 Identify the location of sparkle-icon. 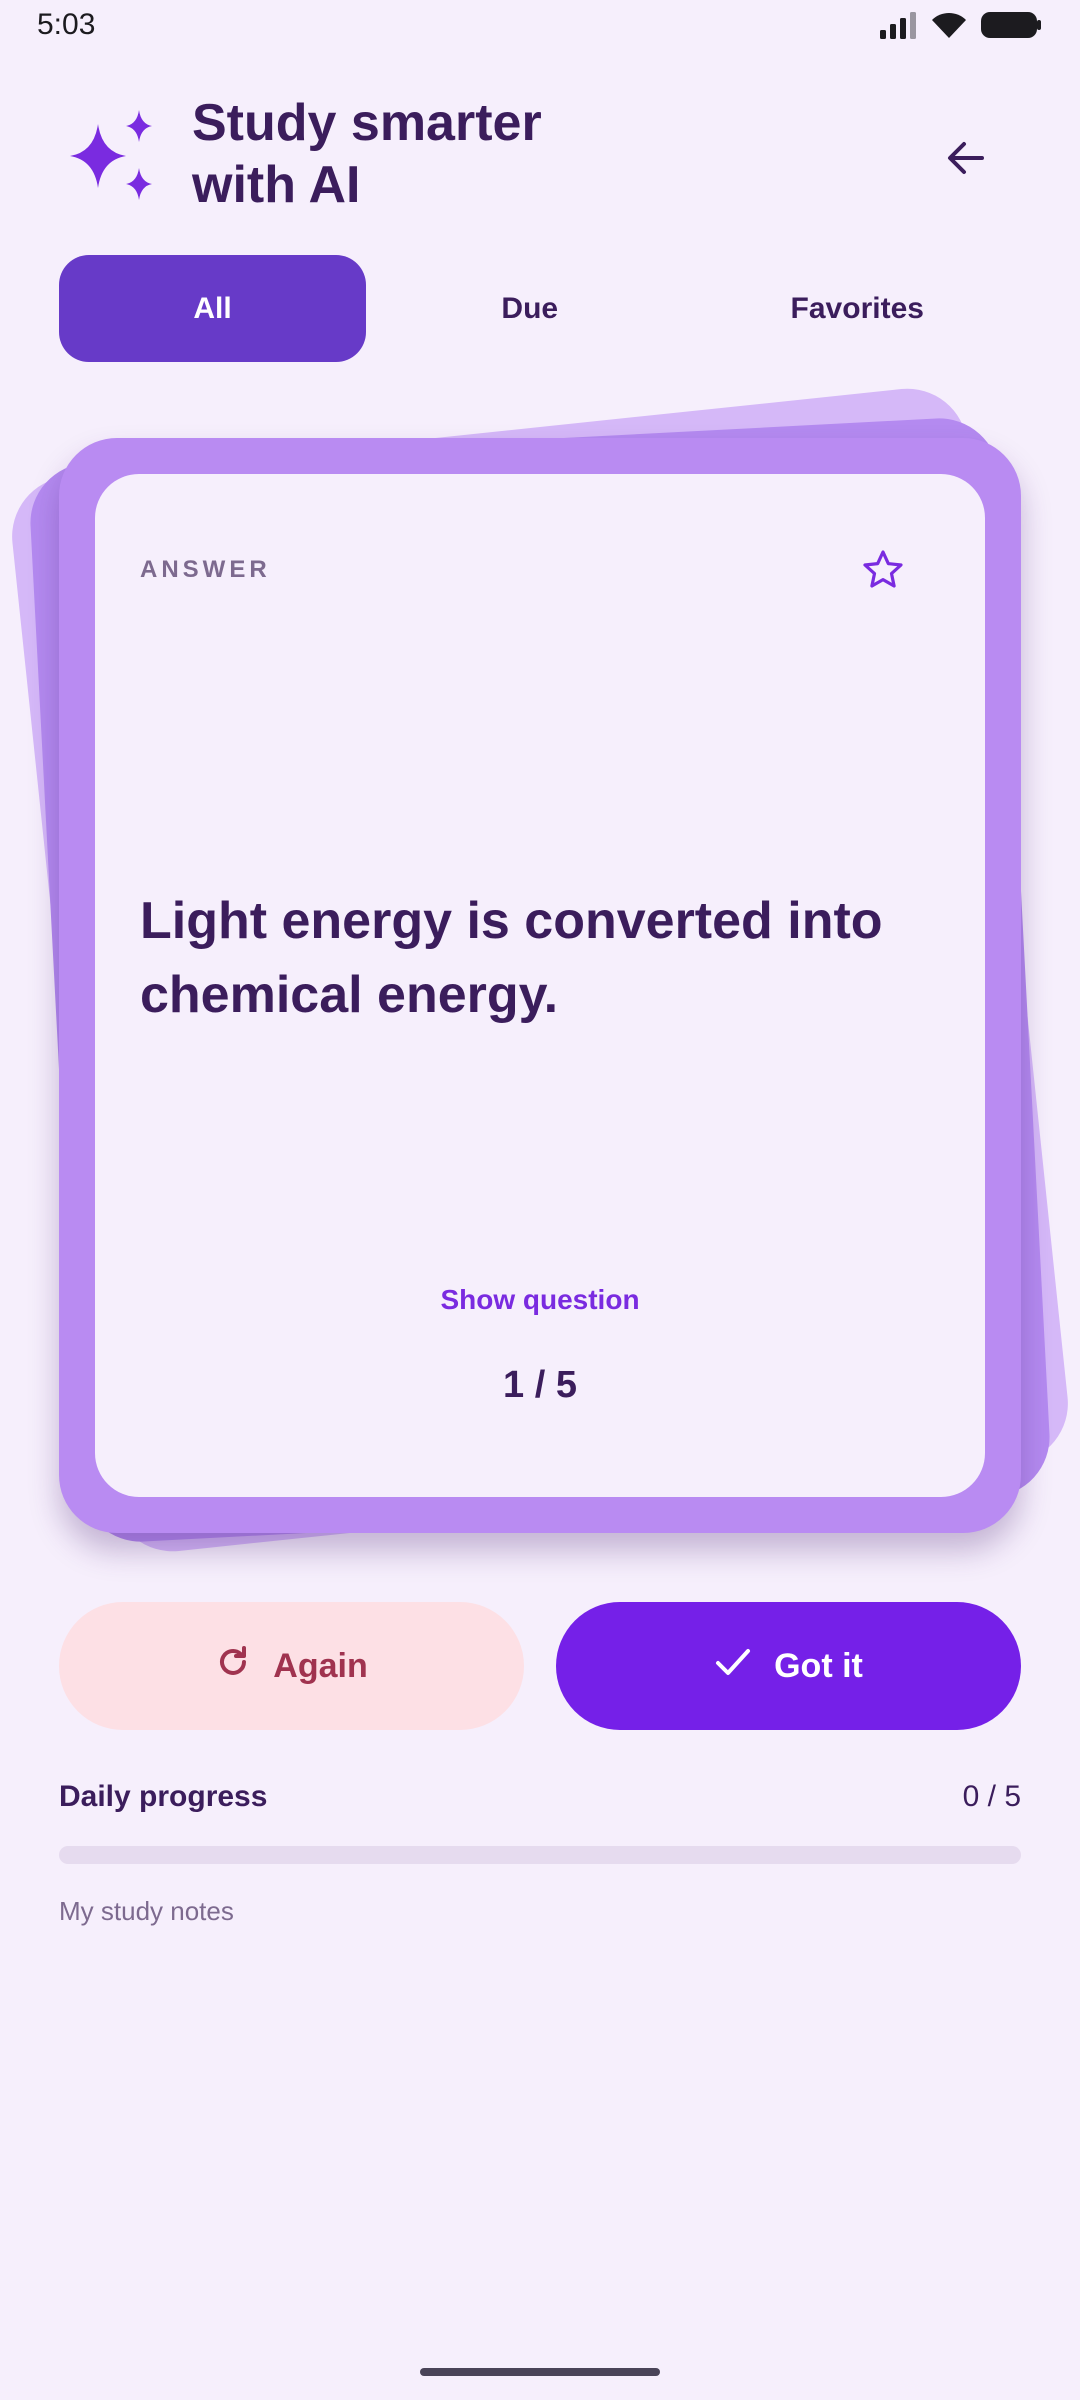
(112, 154).